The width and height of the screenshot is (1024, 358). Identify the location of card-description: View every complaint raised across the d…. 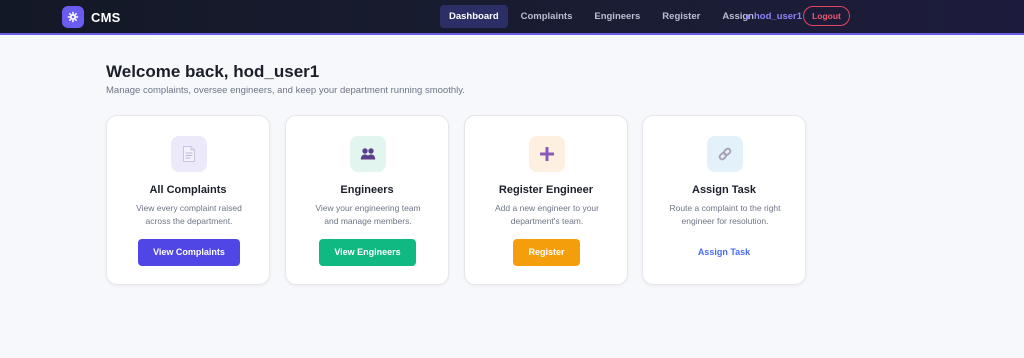
(189, 215).